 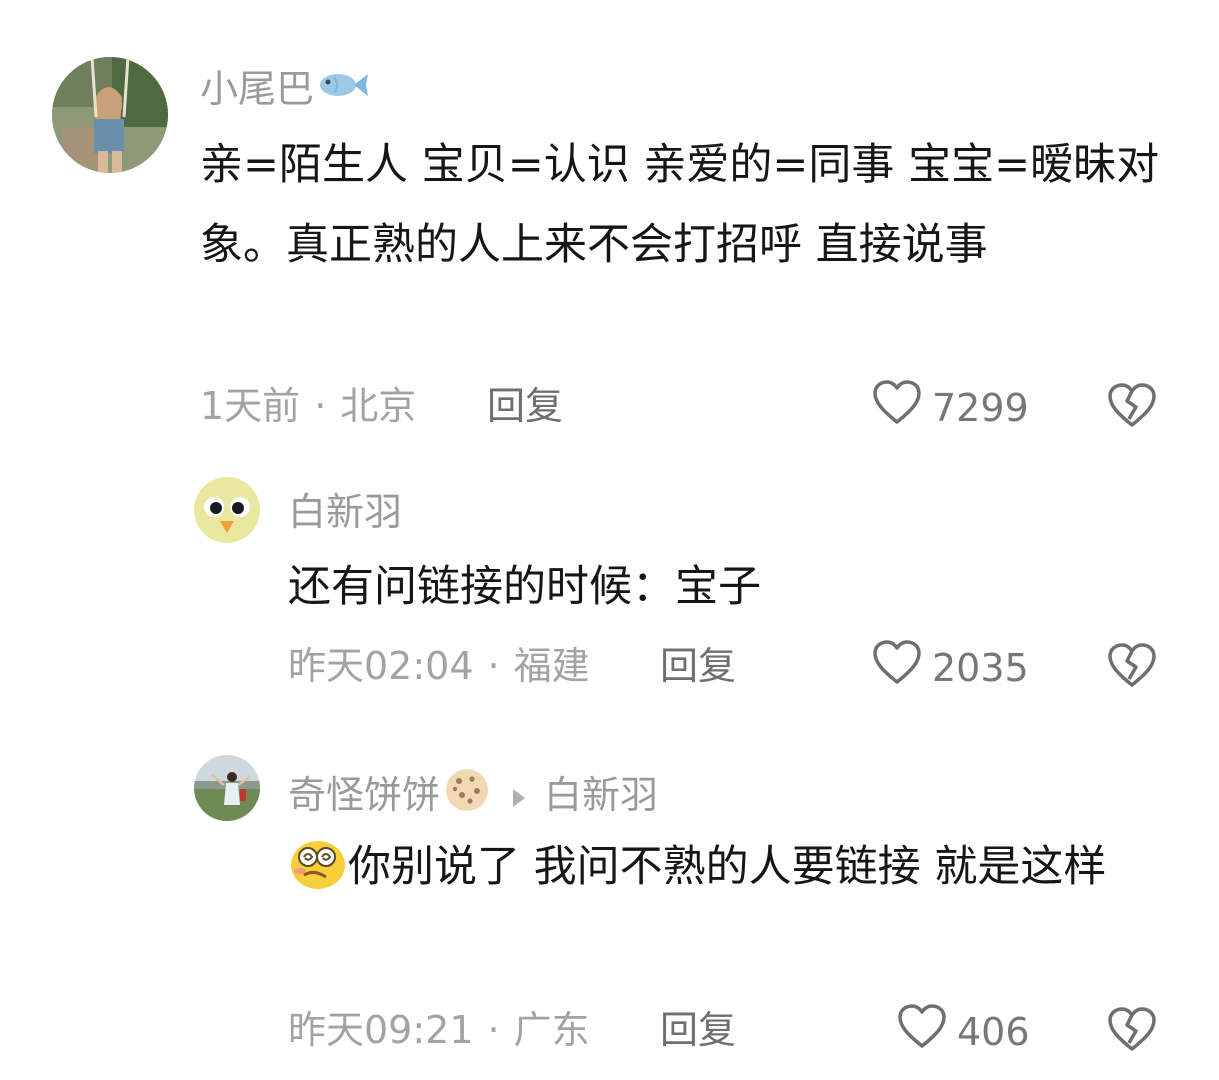 What do you see at coordinates (524, 587) in the screenshot?
I see `comment-text: 还有问链接的时候：宝子` at bounding box center [524, 587].